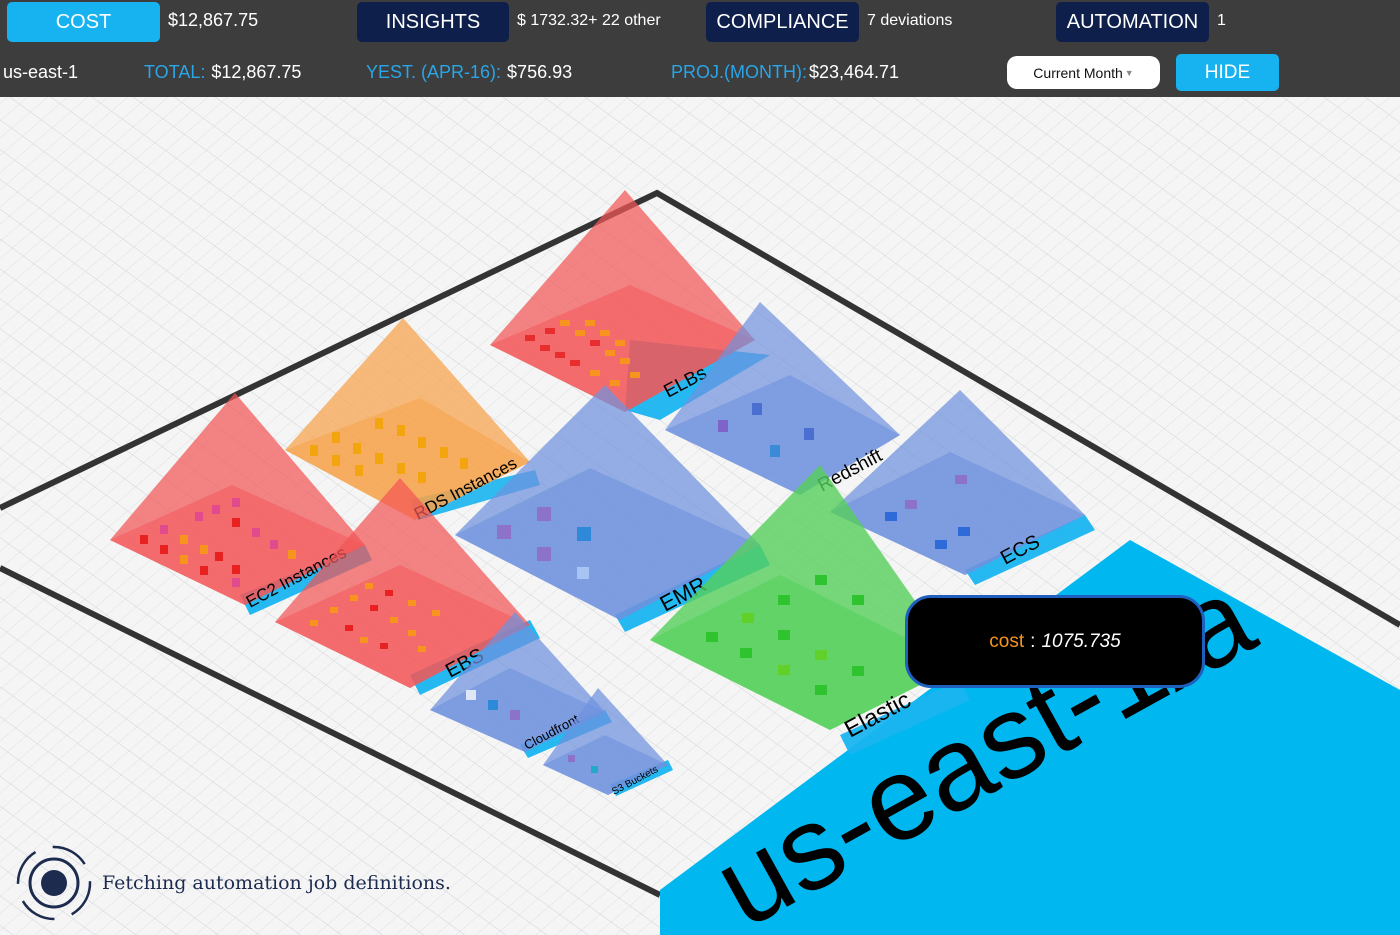 The width and height of the screenshot is (1400, 935). I want to click on total-cost: TOTAL: $12,867.75, so click(222, 72).